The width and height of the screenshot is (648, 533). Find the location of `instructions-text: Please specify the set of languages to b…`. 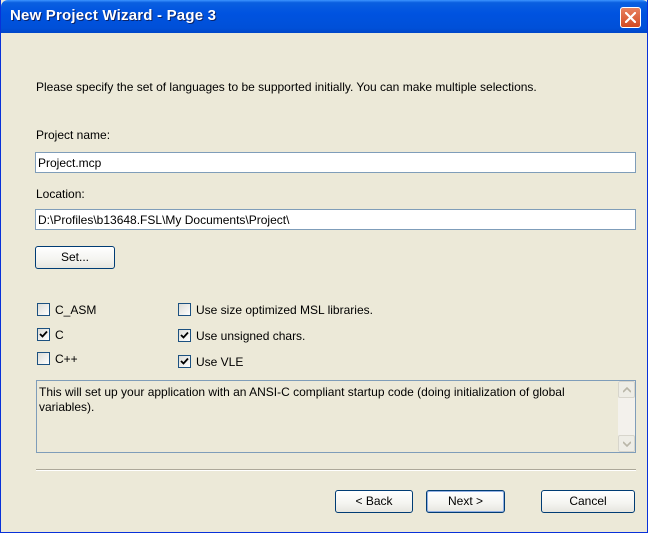

instructions-text: Please specify the set of languages to b… is located at coordinates (286, 87).